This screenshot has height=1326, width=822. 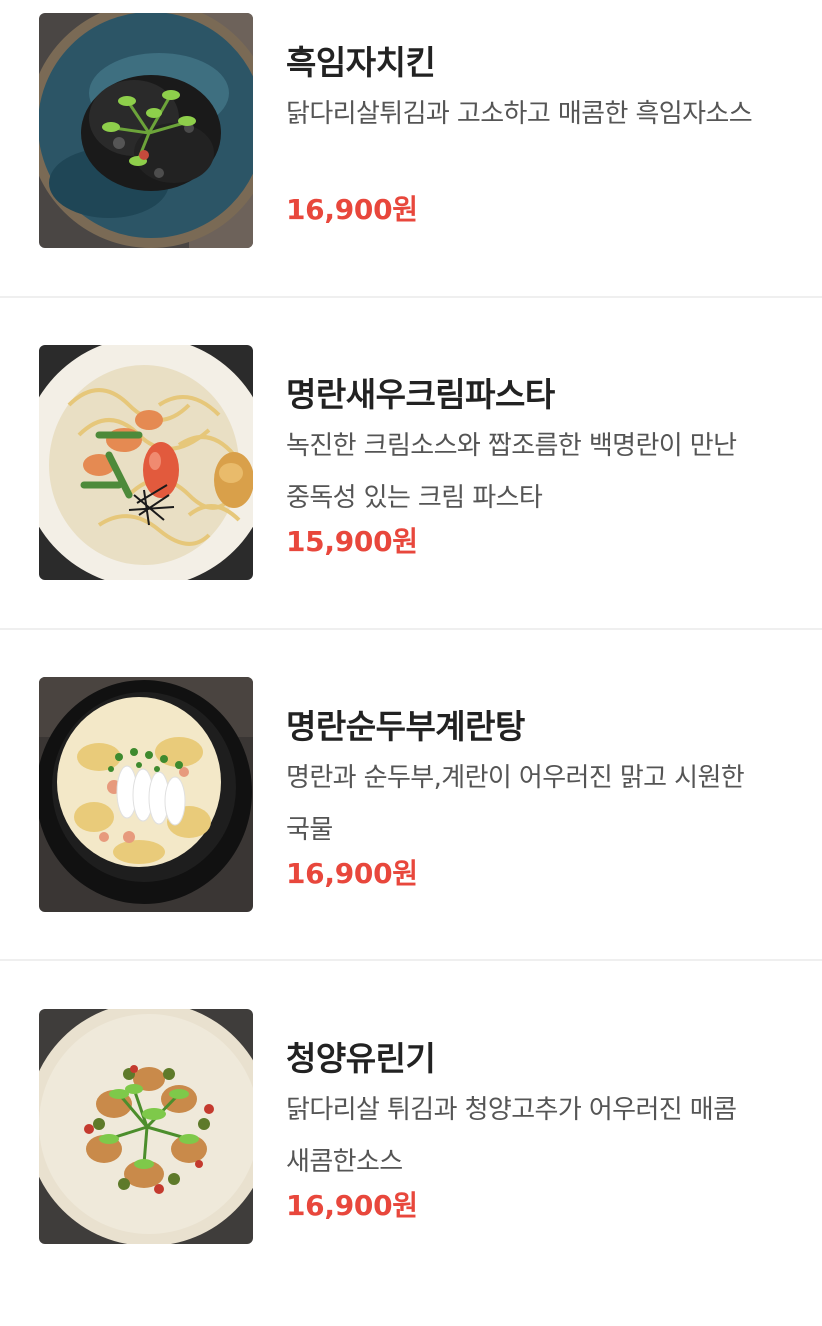 What do you see at coordinates (352, 541) in the screenshot?
I see `menu-item-price: 15,900원` at bounding box center [352, 541].